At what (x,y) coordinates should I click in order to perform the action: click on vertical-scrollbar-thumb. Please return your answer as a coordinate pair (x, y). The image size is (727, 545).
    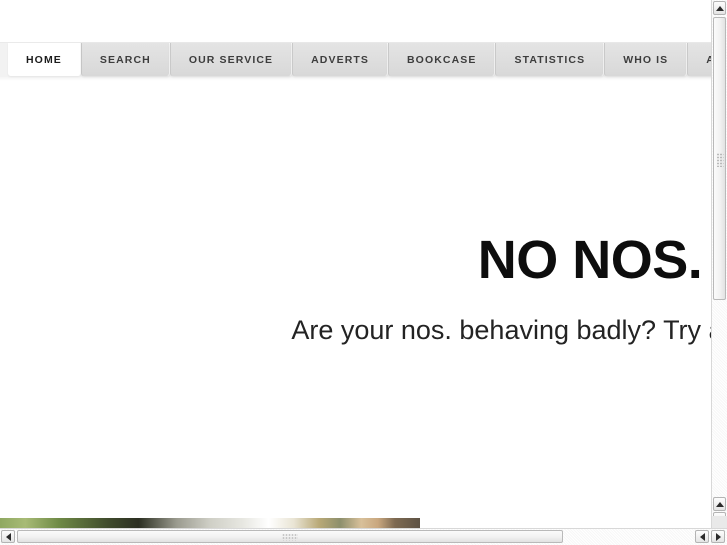
    Looking at the image, I should click on (719, 158).